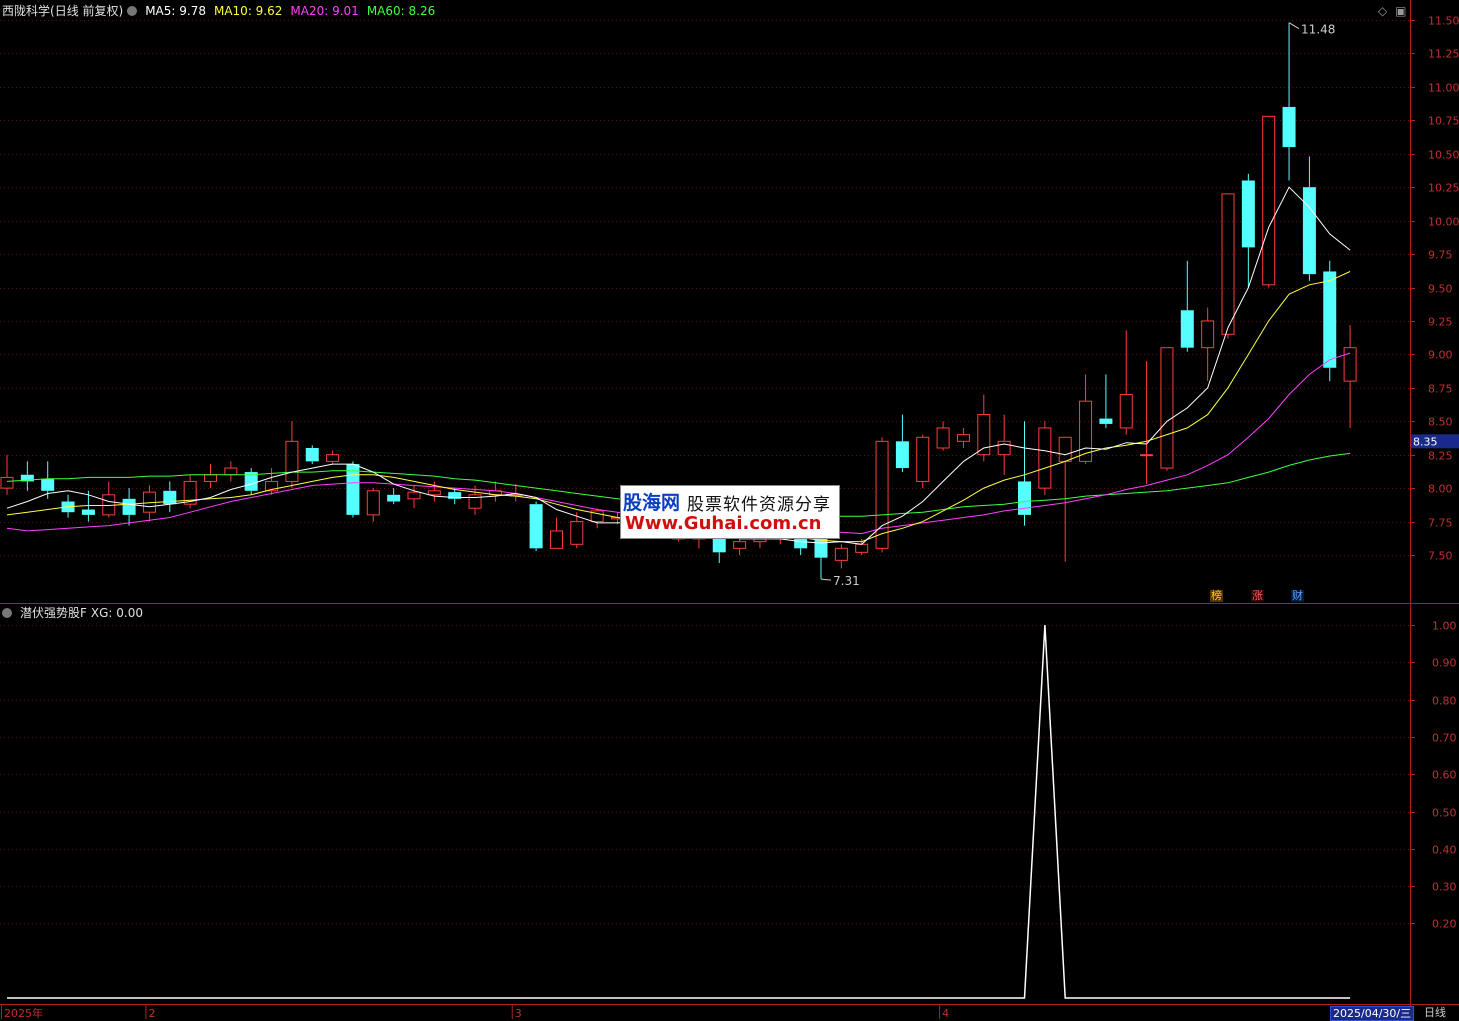 The height and width of the screenshot is (1021, 1459). Describe the element at coordinates (1318, 30) in the screenshot. I see `high-label: 11.48` at that location.